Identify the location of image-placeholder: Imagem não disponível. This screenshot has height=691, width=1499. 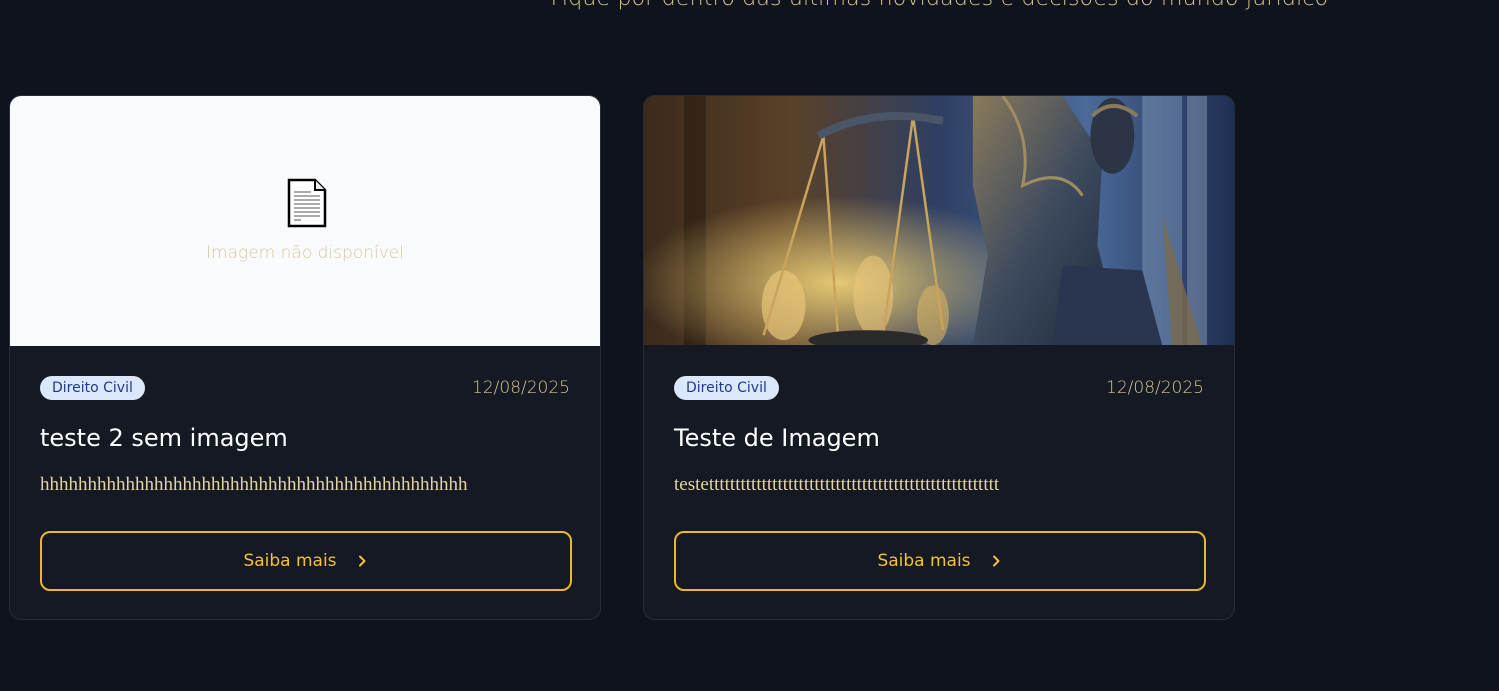
(305, 221).